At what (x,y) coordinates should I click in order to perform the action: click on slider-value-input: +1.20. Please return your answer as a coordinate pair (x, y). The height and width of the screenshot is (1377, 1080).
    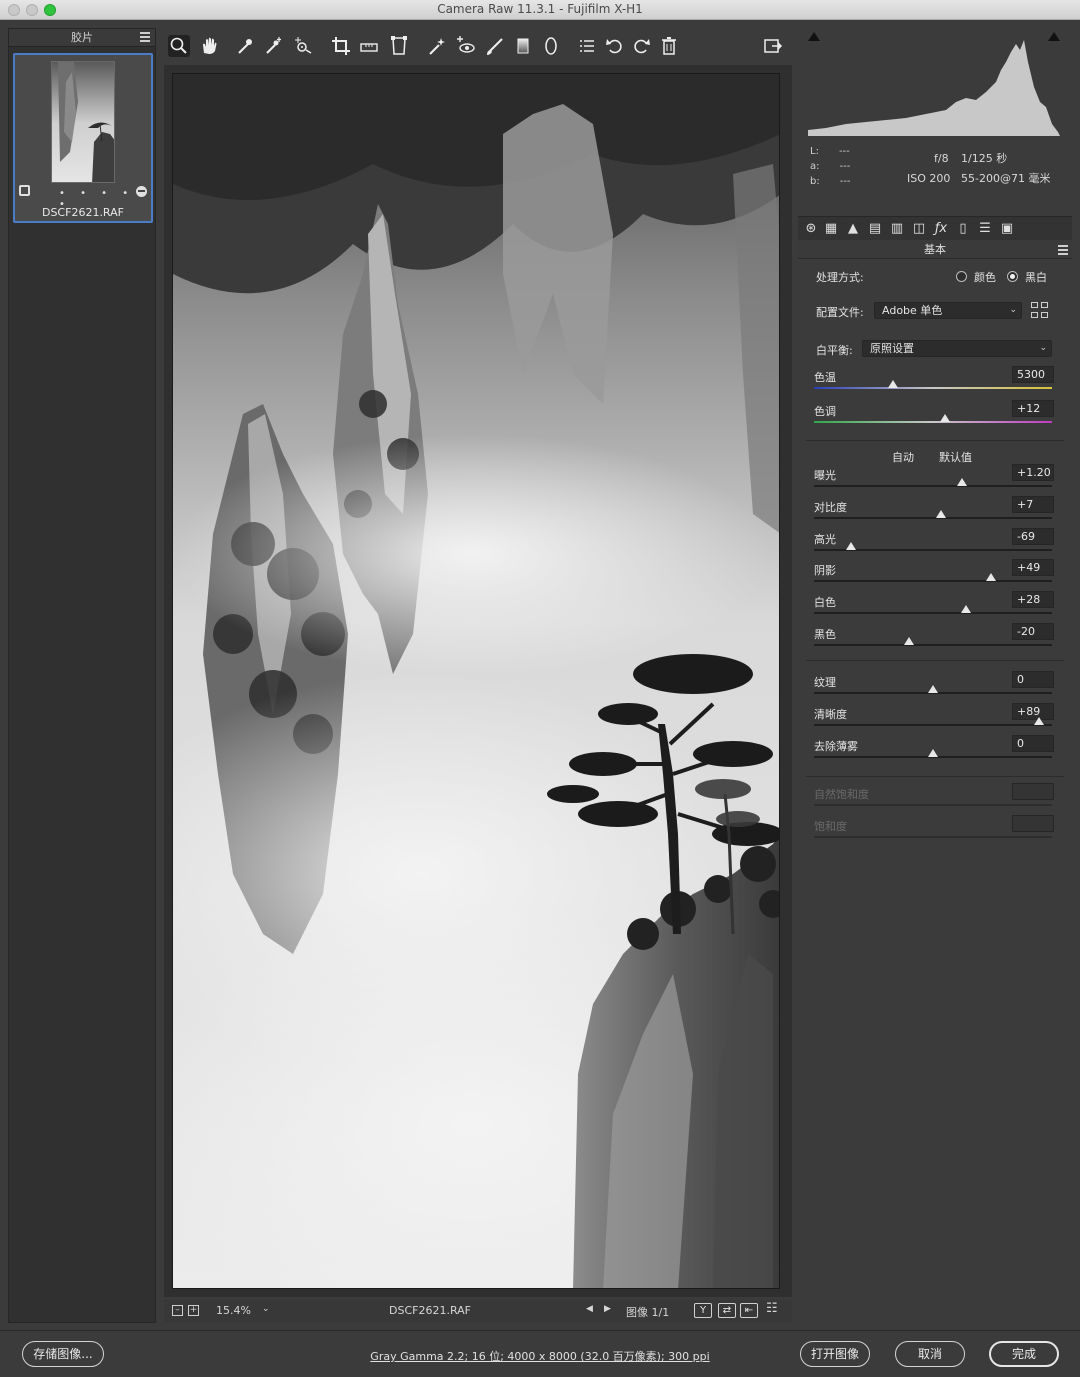
    Looking at the image, I should click on (1033, 472).